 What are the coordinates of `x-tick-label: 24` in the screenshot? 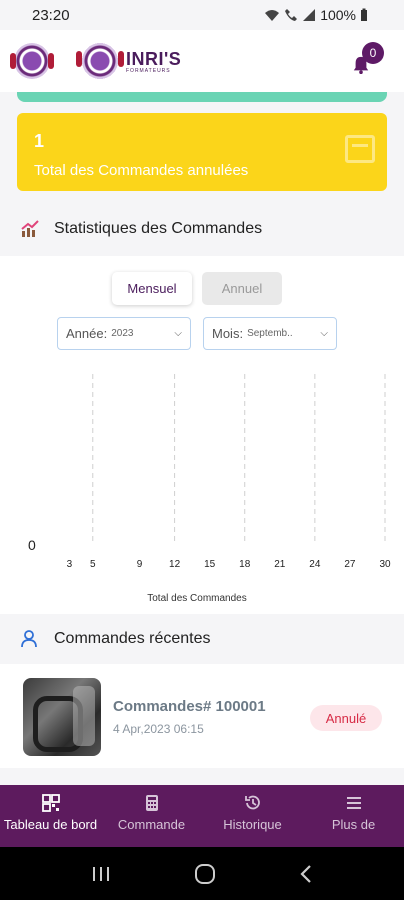 It's located at (315, 564).